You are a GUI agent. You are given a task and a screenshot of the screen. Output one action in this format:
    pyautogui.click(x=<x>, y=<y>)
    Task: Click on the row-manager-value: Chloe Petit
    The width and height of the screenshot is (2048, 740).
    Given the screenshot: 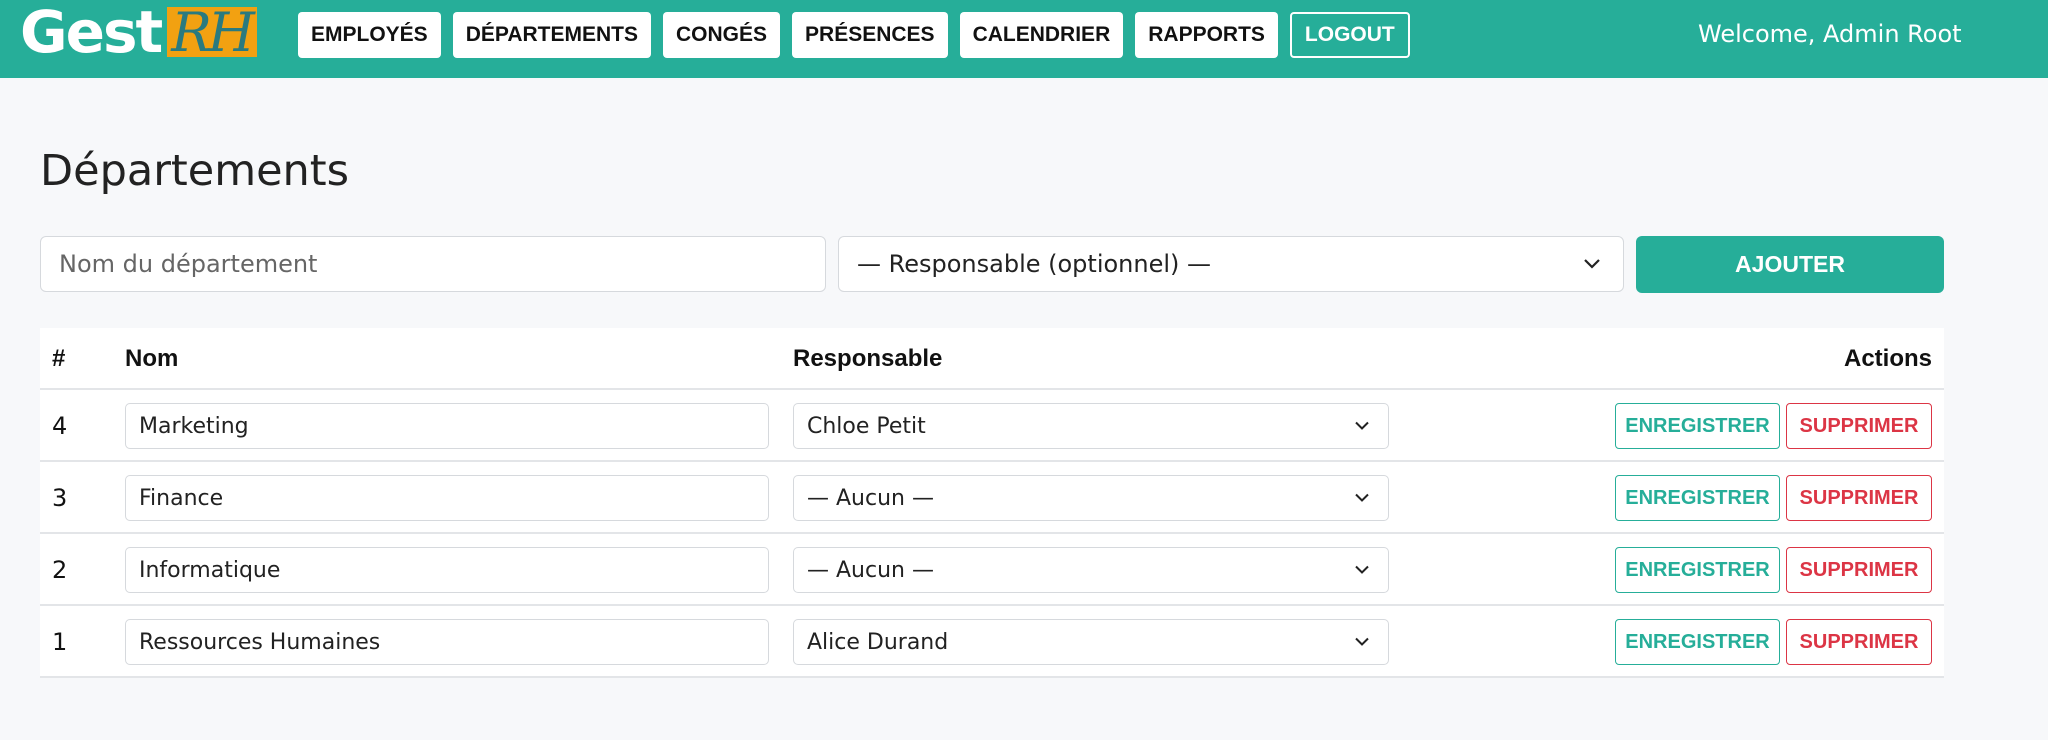 What is the action you would take?
    pyautogui.click(x=866, y=426)
    